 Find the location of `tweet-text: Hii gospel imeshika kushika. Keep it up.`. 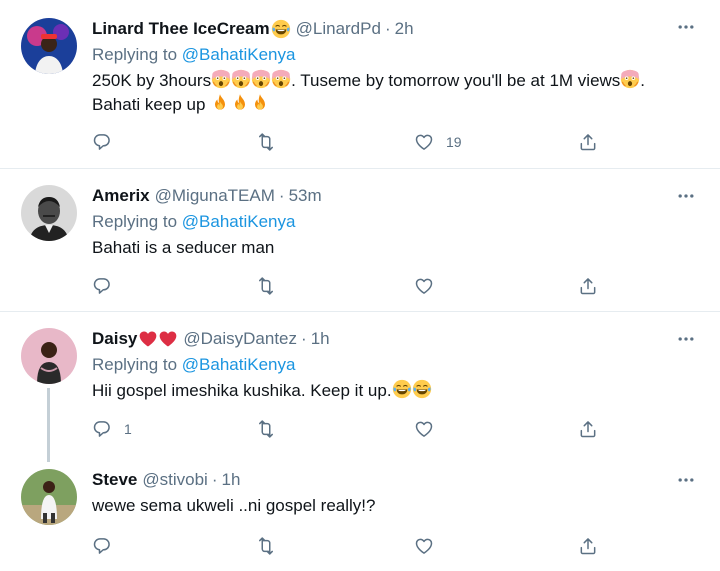

tweet-text: Hii gospel imeshika kushika. Keep it up. is located at coordinates (397, 391).